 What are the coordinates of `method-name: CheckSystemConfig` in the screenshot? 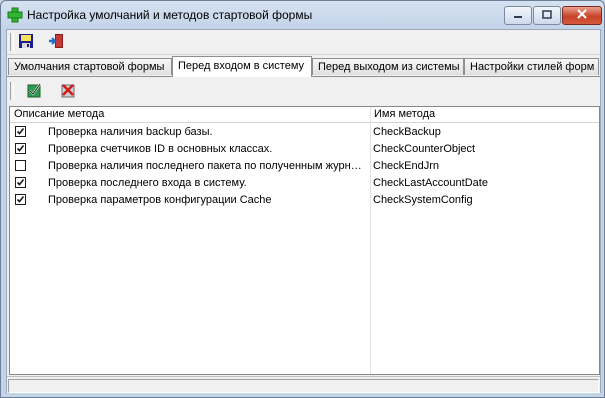 It's located at (423, 200).